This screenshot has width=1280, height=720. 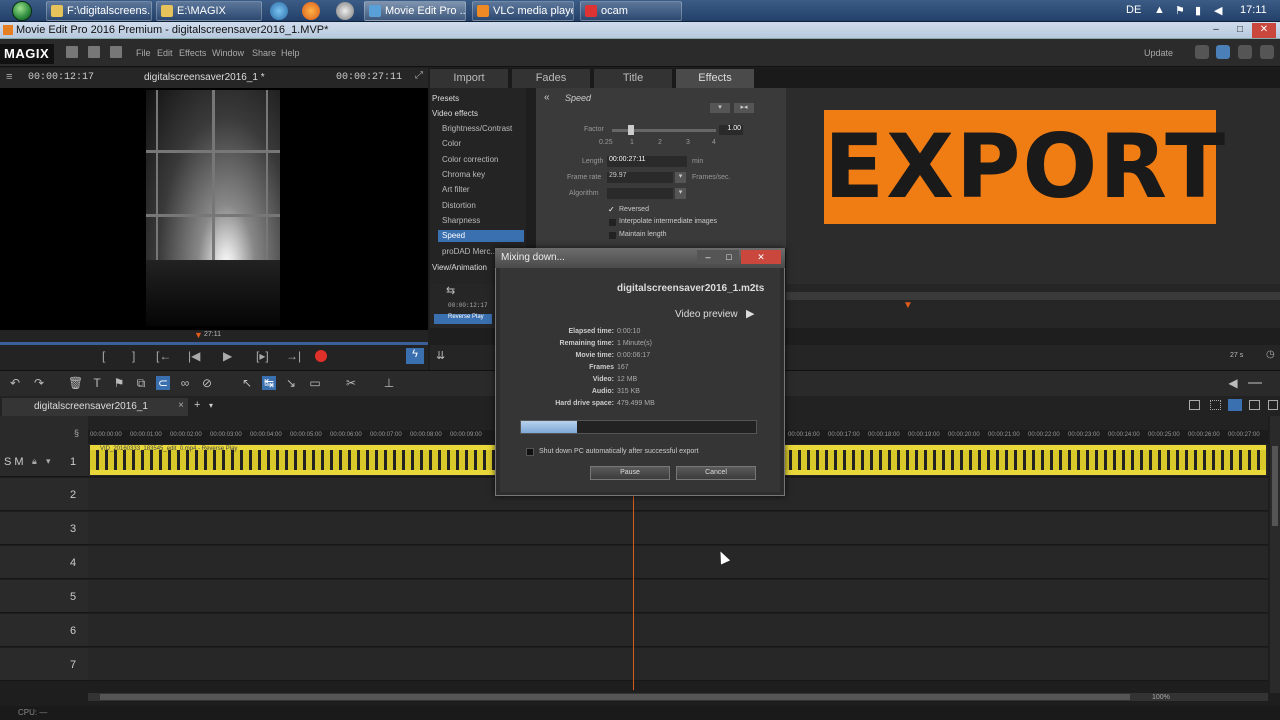 What do you see at coordinates (415, 356) in the screenshot?
I see `lightning-icon: ϟ` at bounding box center [415, 356].